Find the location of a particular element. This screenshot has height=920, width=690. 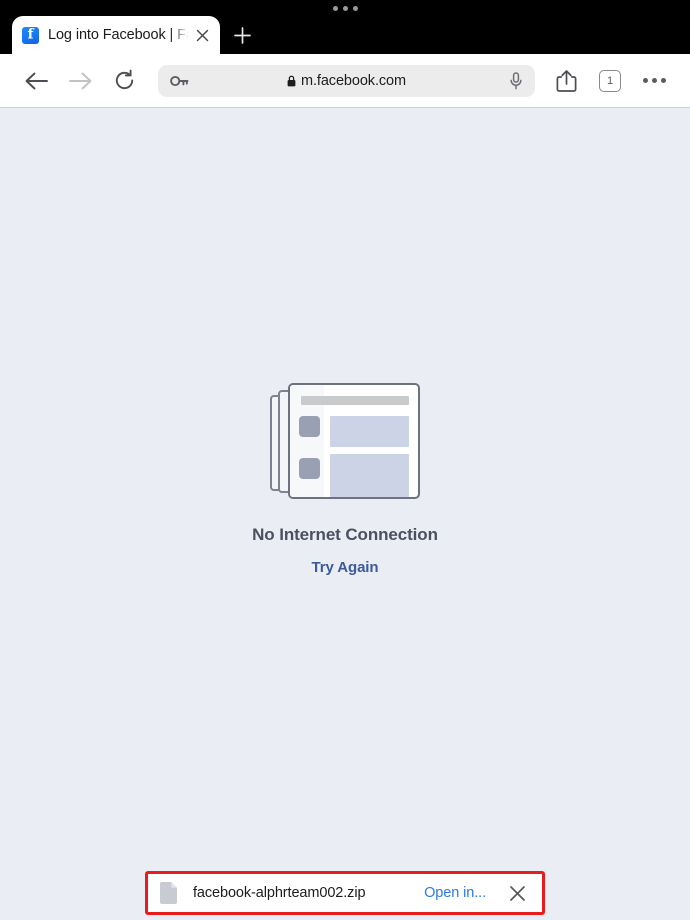

lock-icon is located at coordinates (291, 80).